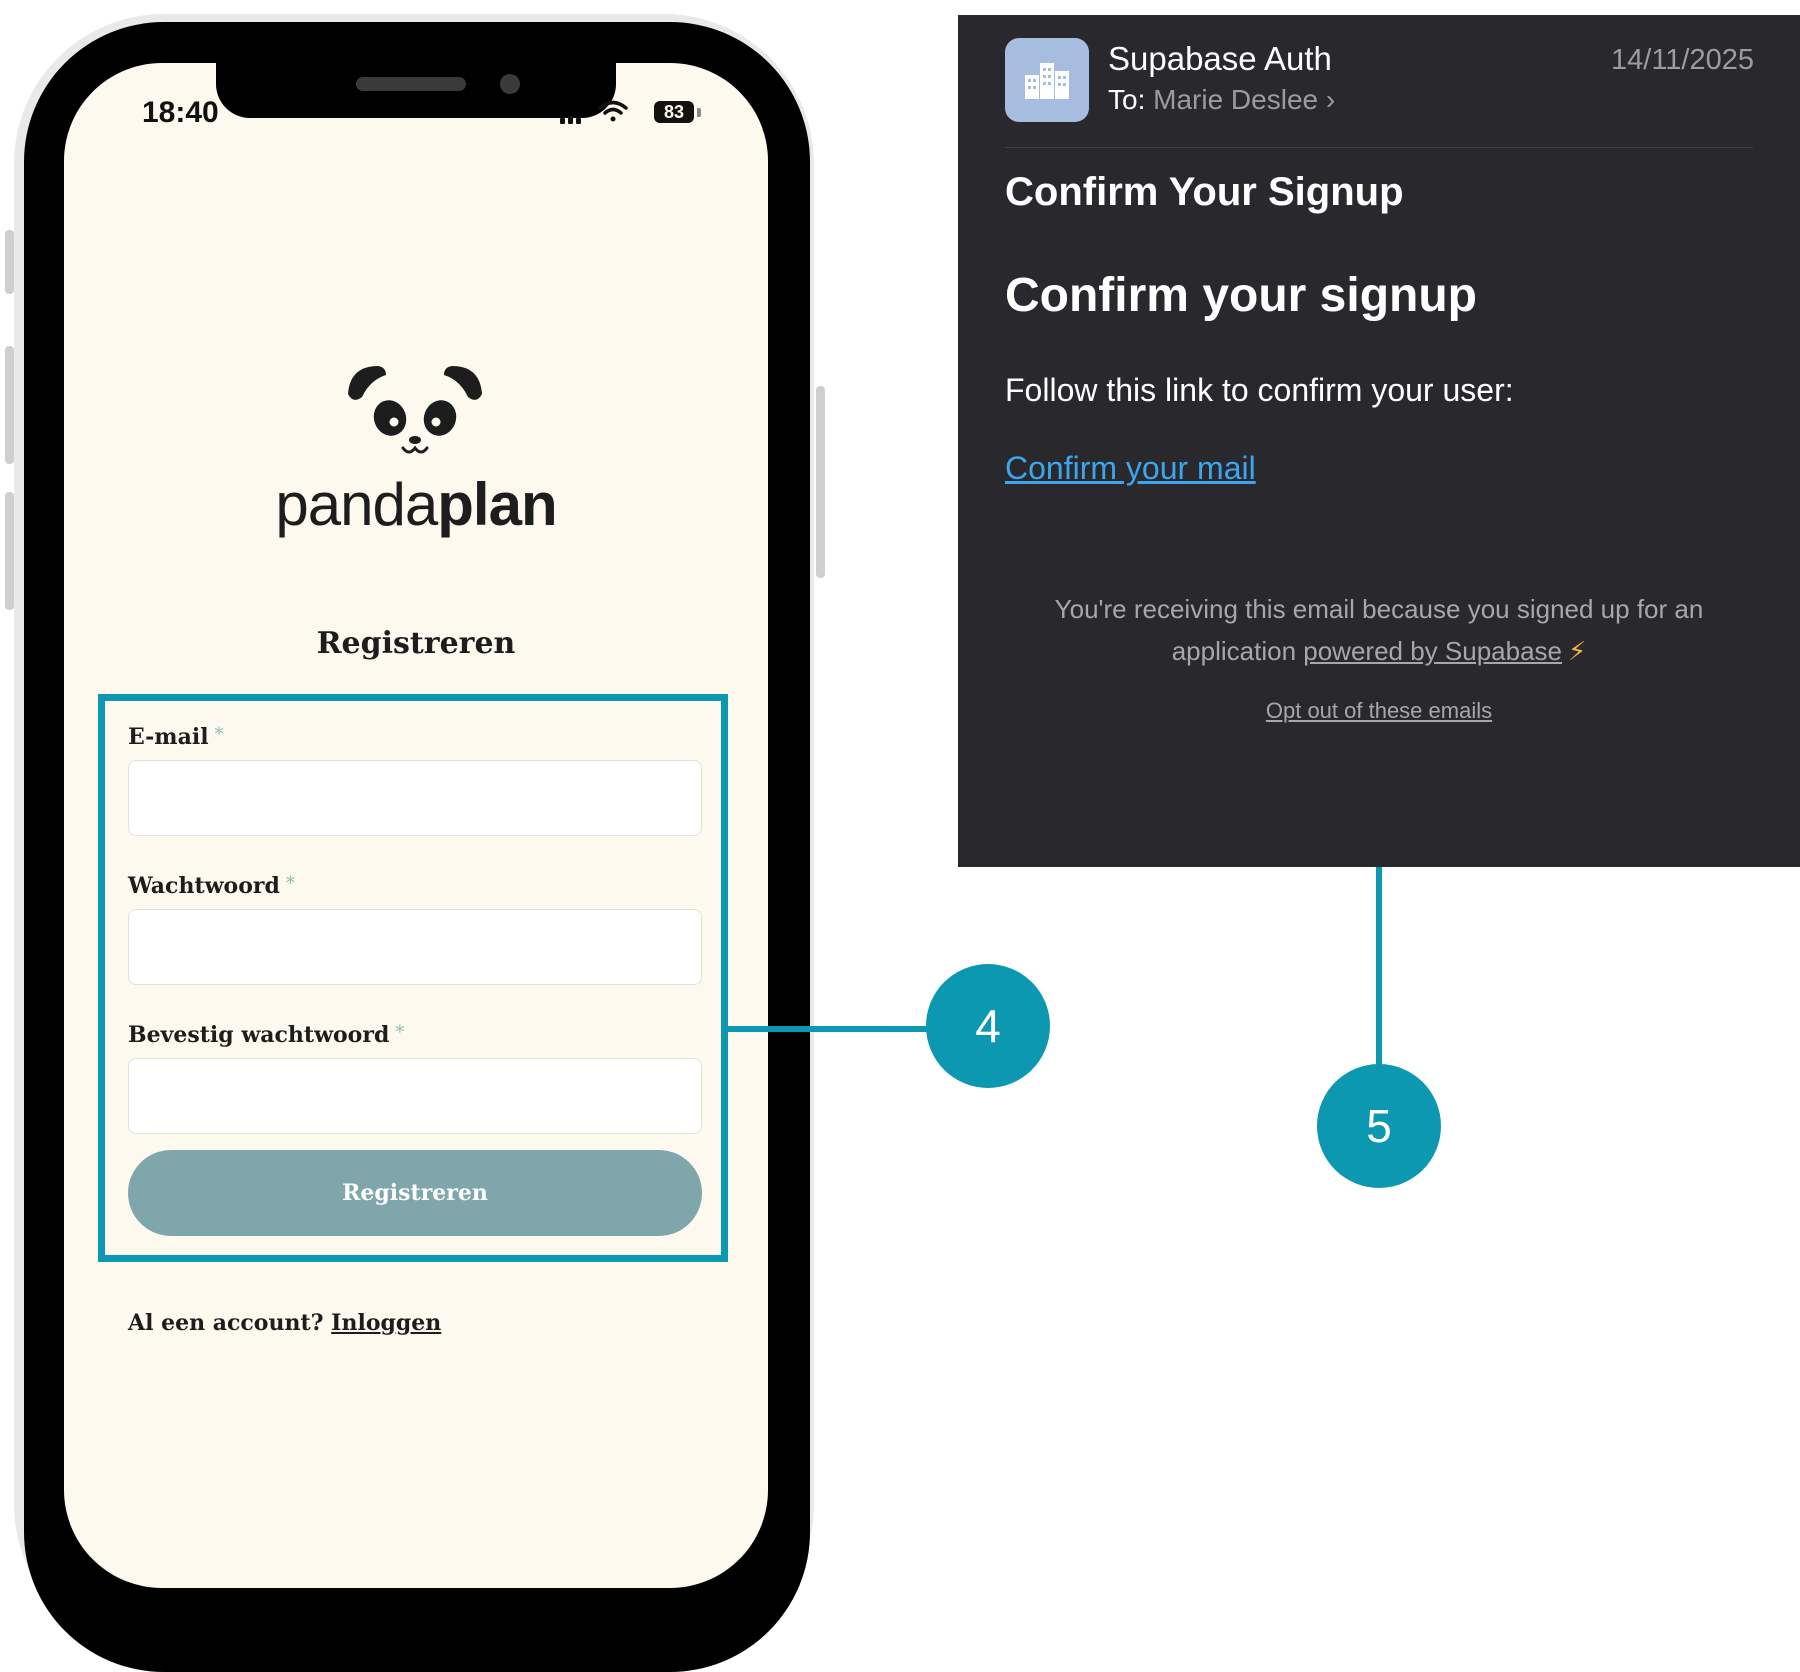  I want to click on status-icons, so click(594, 112).